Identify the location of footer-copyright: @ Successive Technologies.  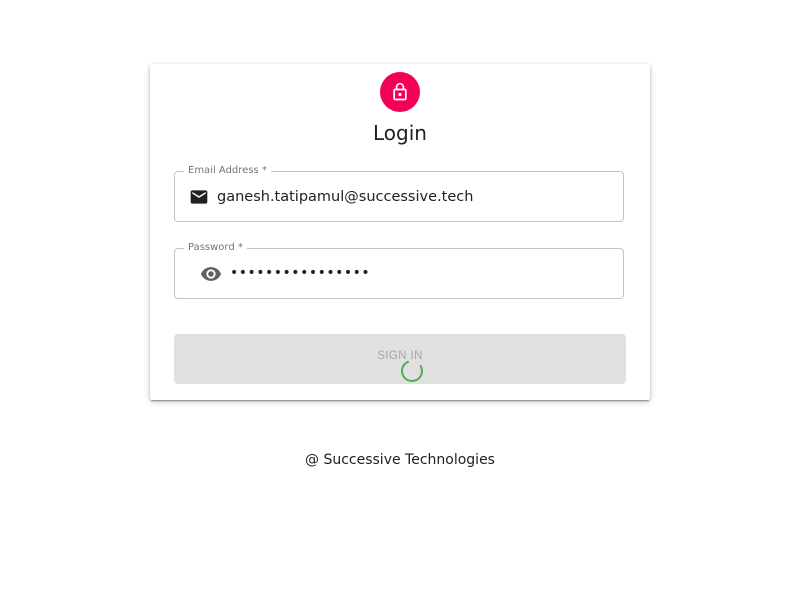
(400, 460).